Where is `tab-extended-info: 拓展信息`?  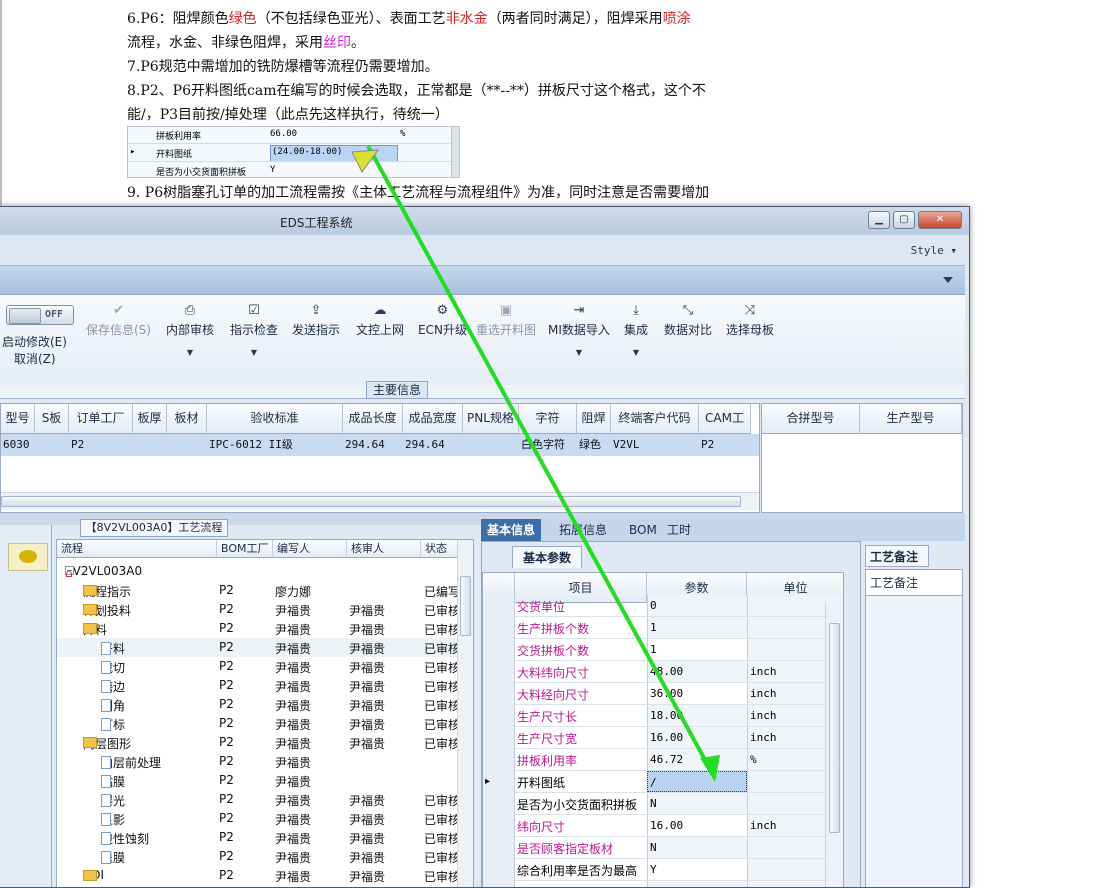
tab-extended-info: 拓展信息 is located at coordinates (583, 530).